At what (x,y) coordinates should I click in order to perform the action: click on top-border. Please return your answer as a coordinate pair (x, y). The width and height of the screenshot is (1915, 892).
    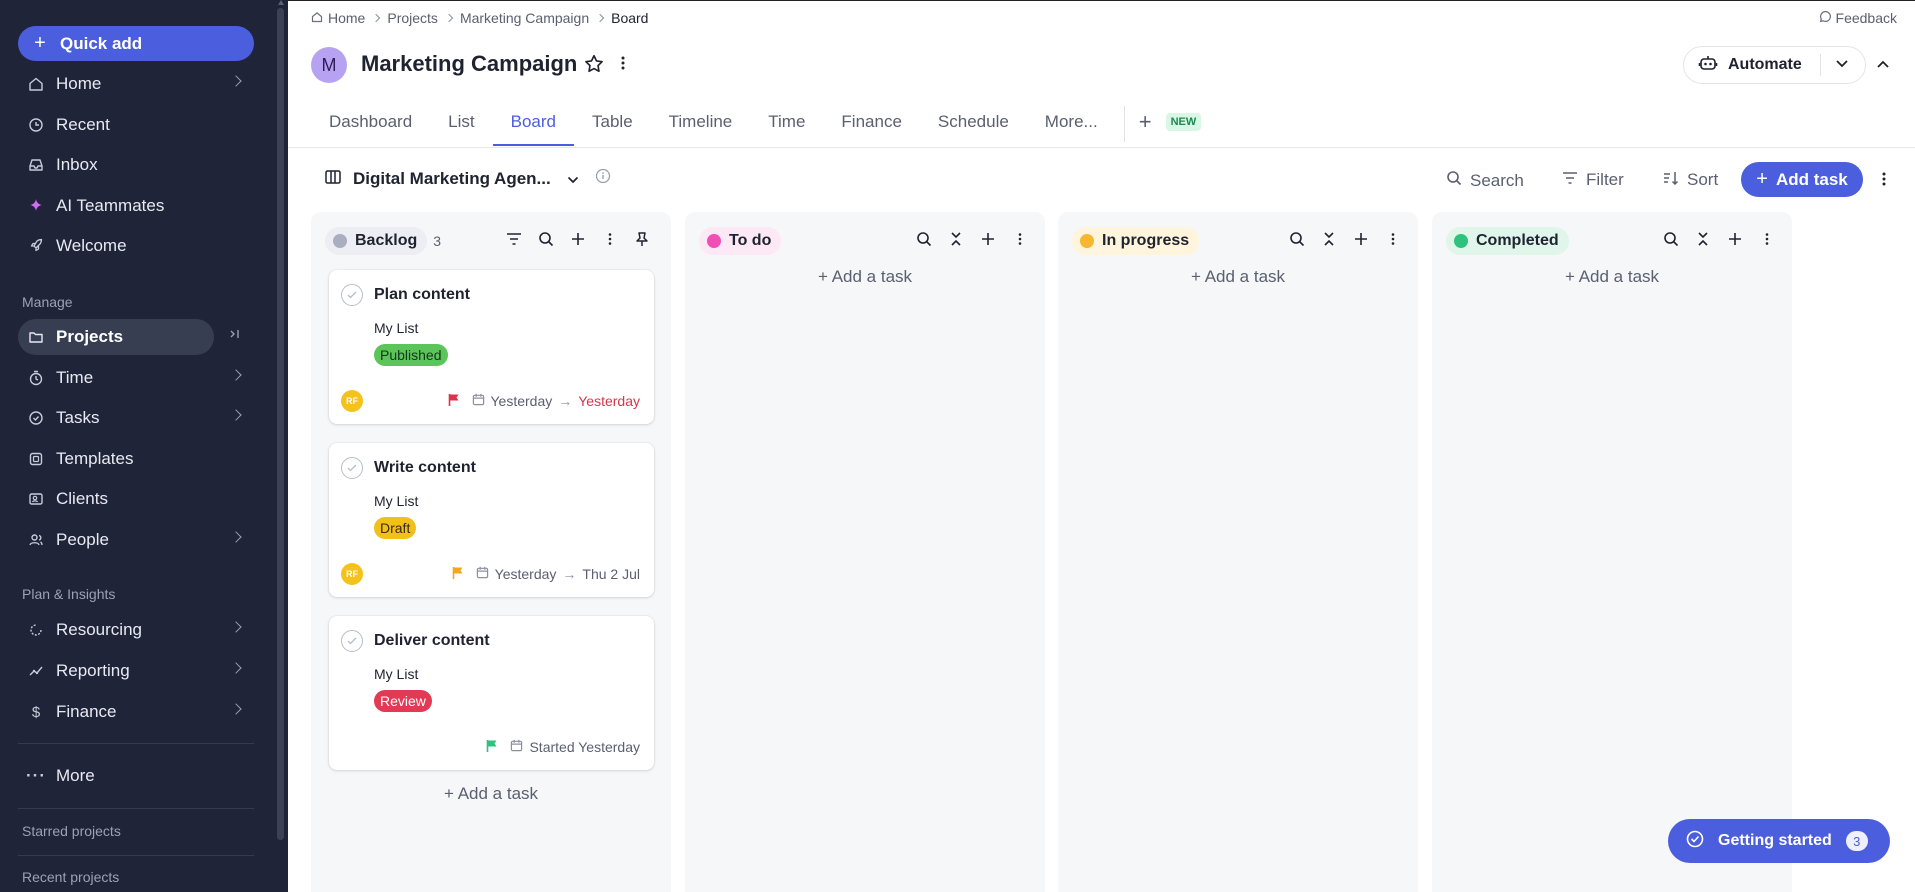
    Looking at the image, I should click on (1101, 0).